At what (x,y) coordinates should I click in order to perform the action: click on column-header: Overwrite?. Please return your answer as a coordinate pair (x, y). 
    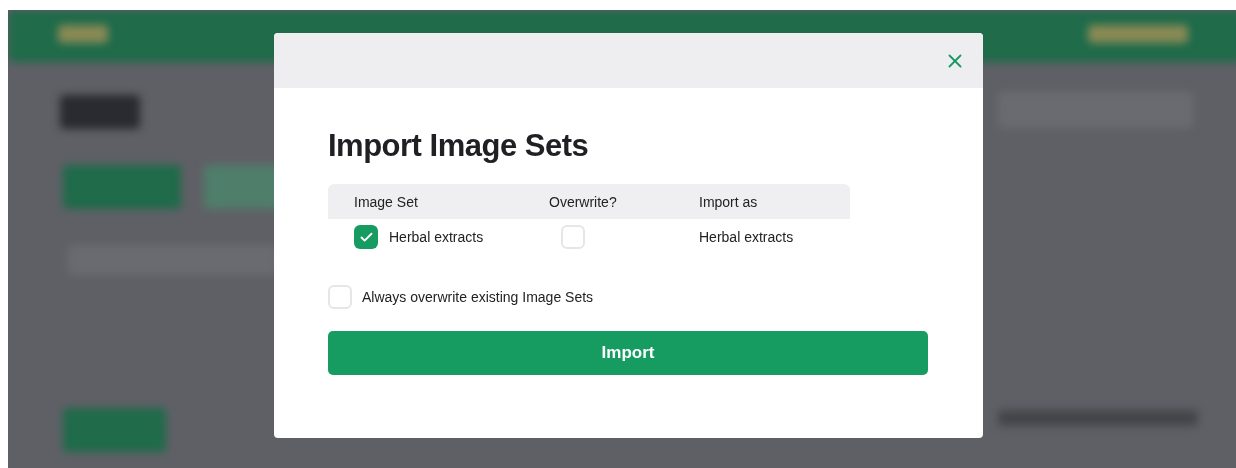
    Looking at the image, I should click on (604, 201).